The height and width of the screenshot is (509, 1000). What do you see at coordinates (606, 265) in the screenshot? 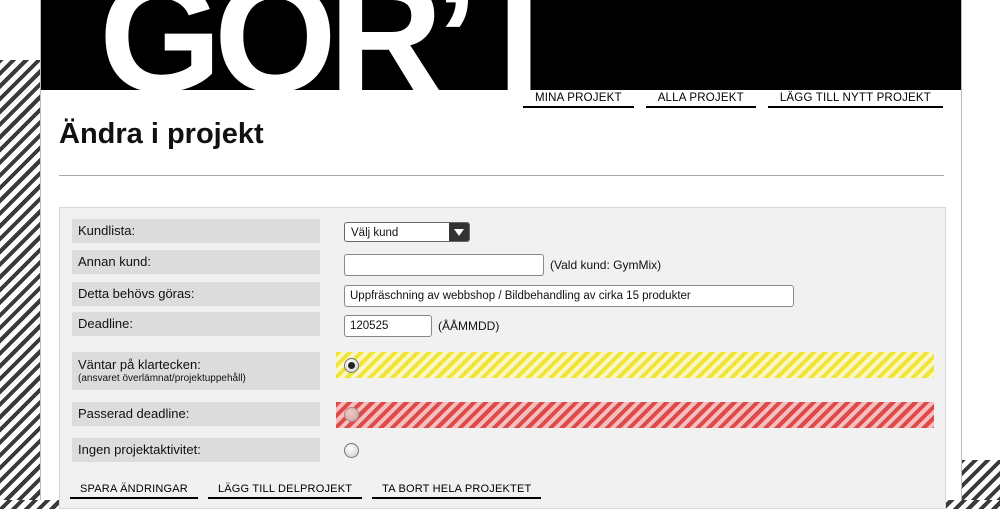
I see `selected-customer-note: (Vald kund: GymMix)` at bounding box center [606, 265].